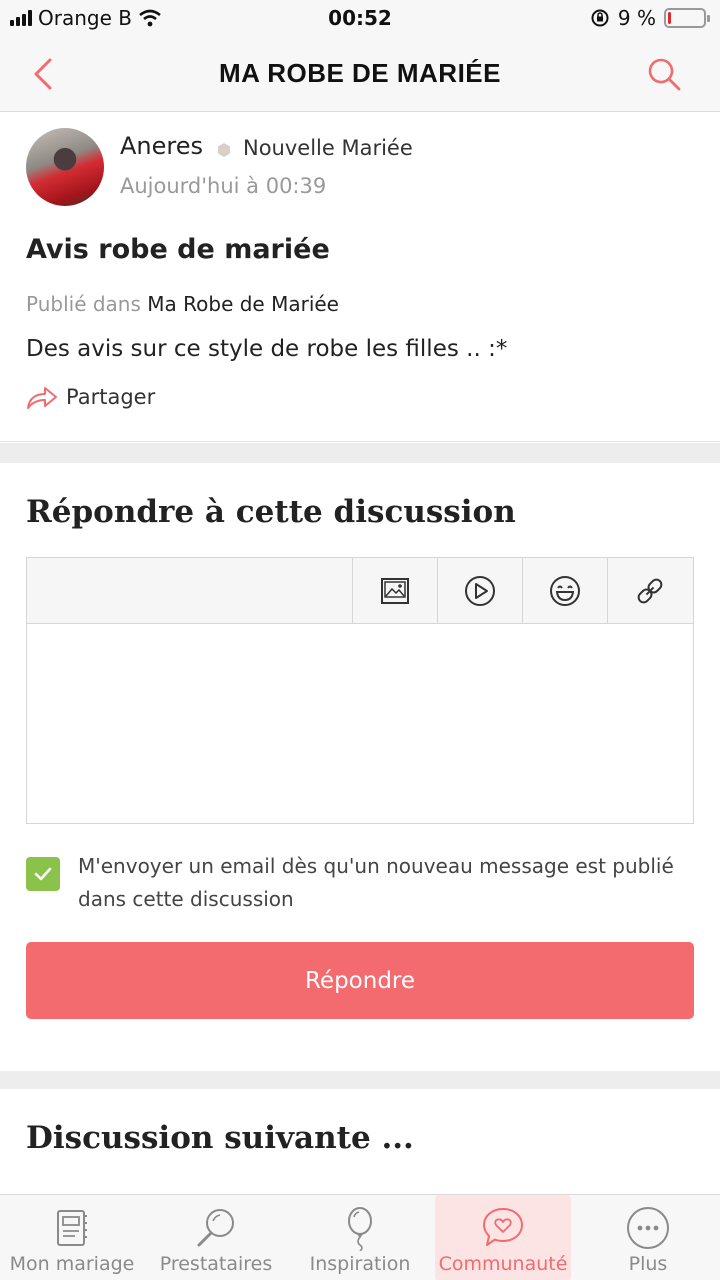 The width and height of the screenshot is (720, 1280). Describe the element at coordinates (503, 1227) in the screenshot. I see `chat-heart-icon` at that location.